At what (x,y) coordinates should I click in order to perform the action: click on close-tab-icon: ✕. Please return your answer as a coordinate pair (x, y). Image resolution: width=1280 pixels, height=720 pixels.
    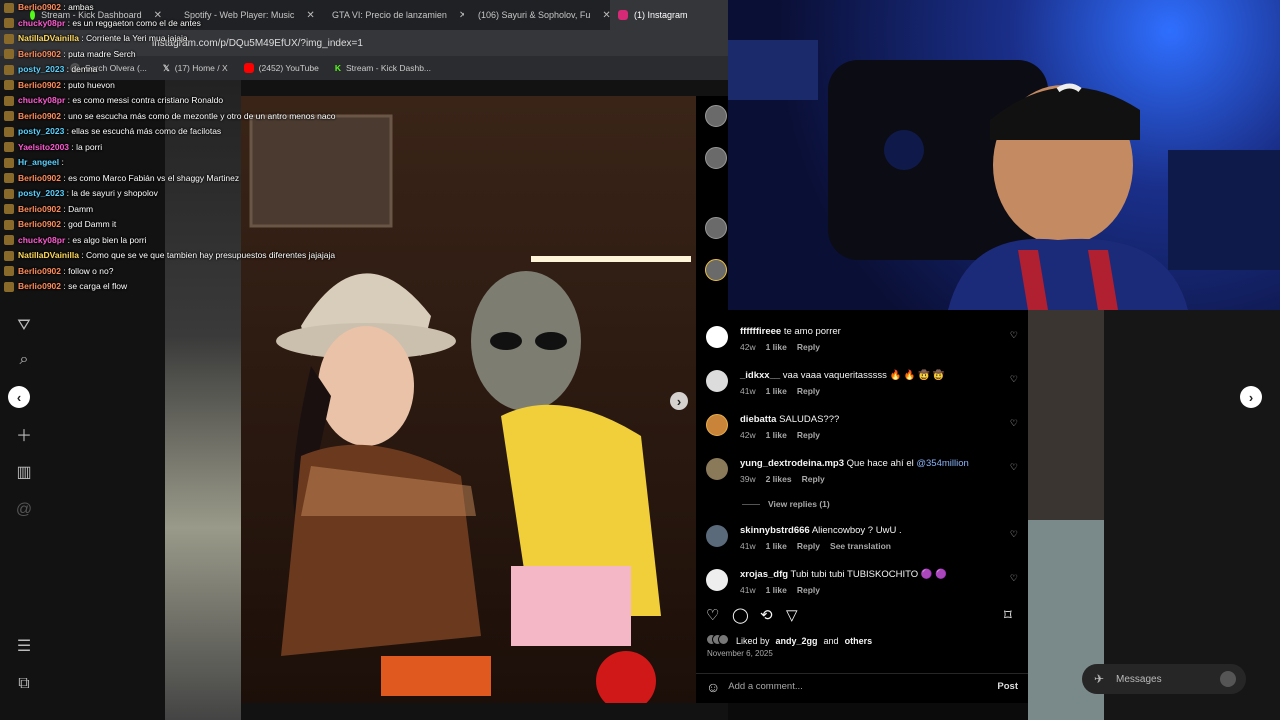
    Looking at the image, I should click on (606, 15).